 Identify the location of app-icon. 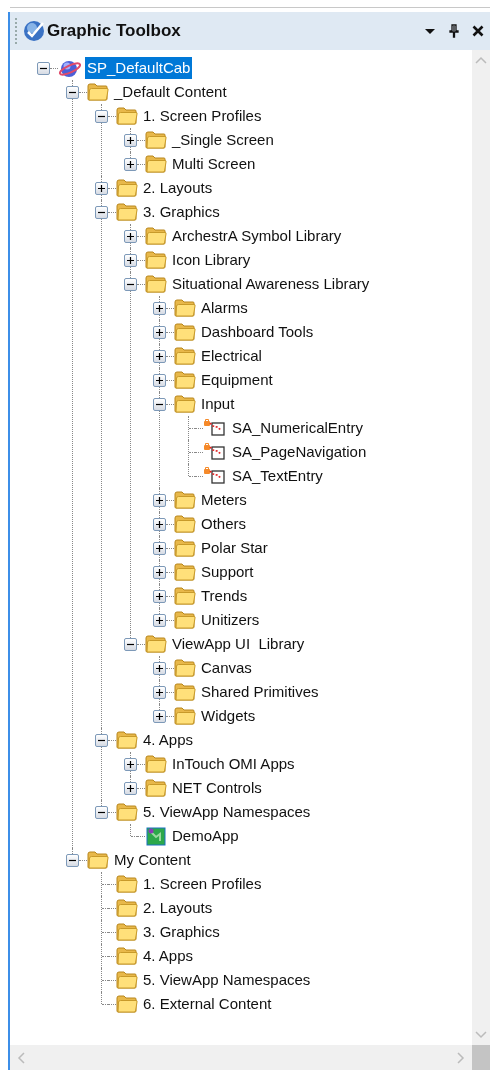
(156, 836).